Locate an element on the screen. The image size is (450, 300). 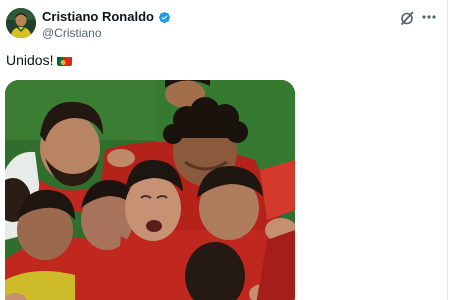
author-avatar is located at coordinates (21, 23).